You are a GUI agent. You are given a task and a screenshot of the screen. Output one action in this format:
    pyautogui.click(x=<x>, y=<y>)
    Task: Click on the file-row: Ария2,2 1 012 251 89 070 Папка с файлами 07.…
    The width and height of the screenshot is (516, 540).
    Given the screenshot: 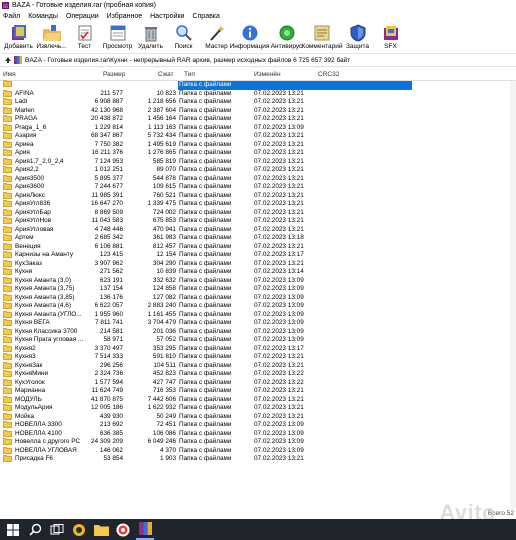 What is the action you would take?
    pyautogui.click(x=258, y=170)
    